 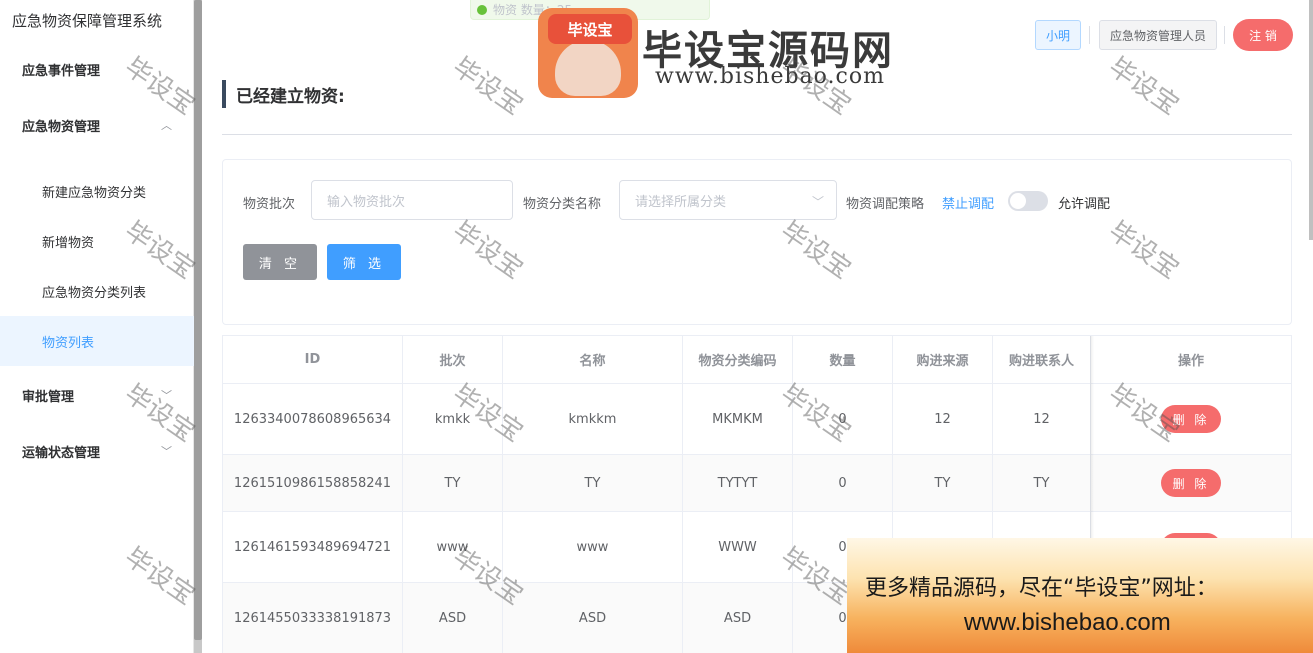 What do you see at coordinates (593, 547) in the screenshot?
I see `cell-name: www` at bounding box center [593, 547].